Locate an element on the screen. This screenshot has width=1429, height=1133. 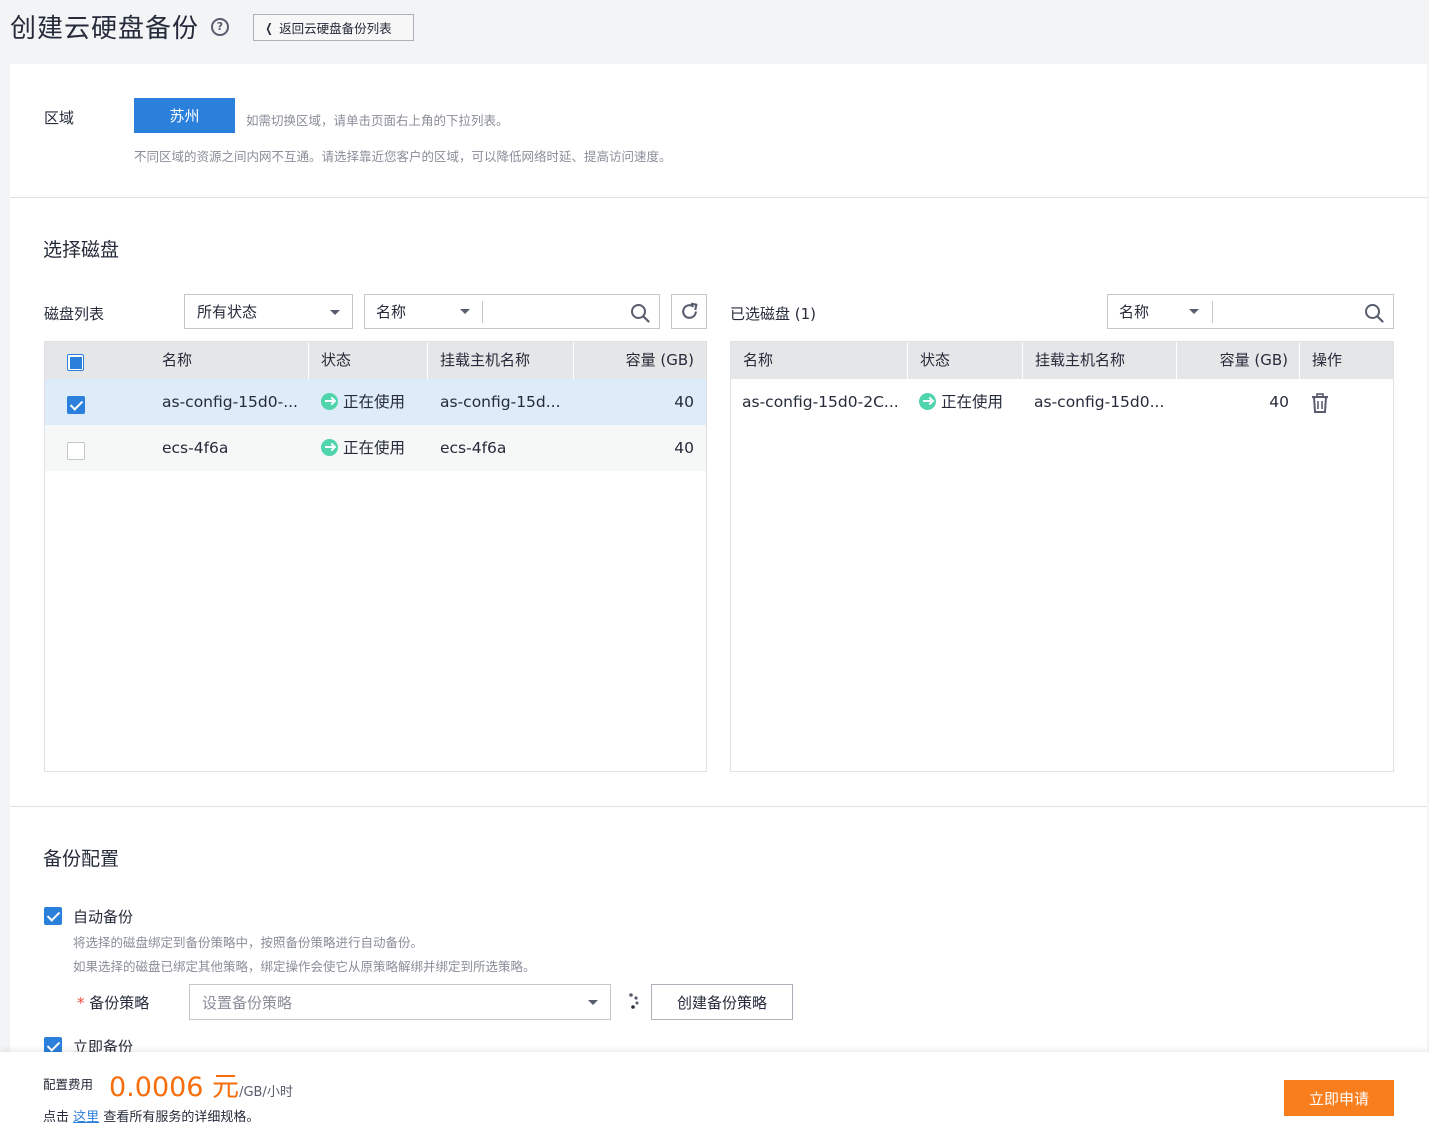
required-mark: * is located at coordinates (81, 1003).